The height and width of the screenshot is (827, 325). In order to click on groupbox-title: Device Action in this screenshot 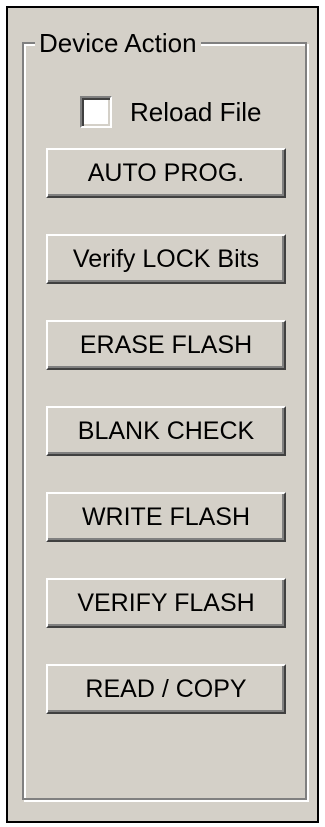, I will do `click(118, 43)`.